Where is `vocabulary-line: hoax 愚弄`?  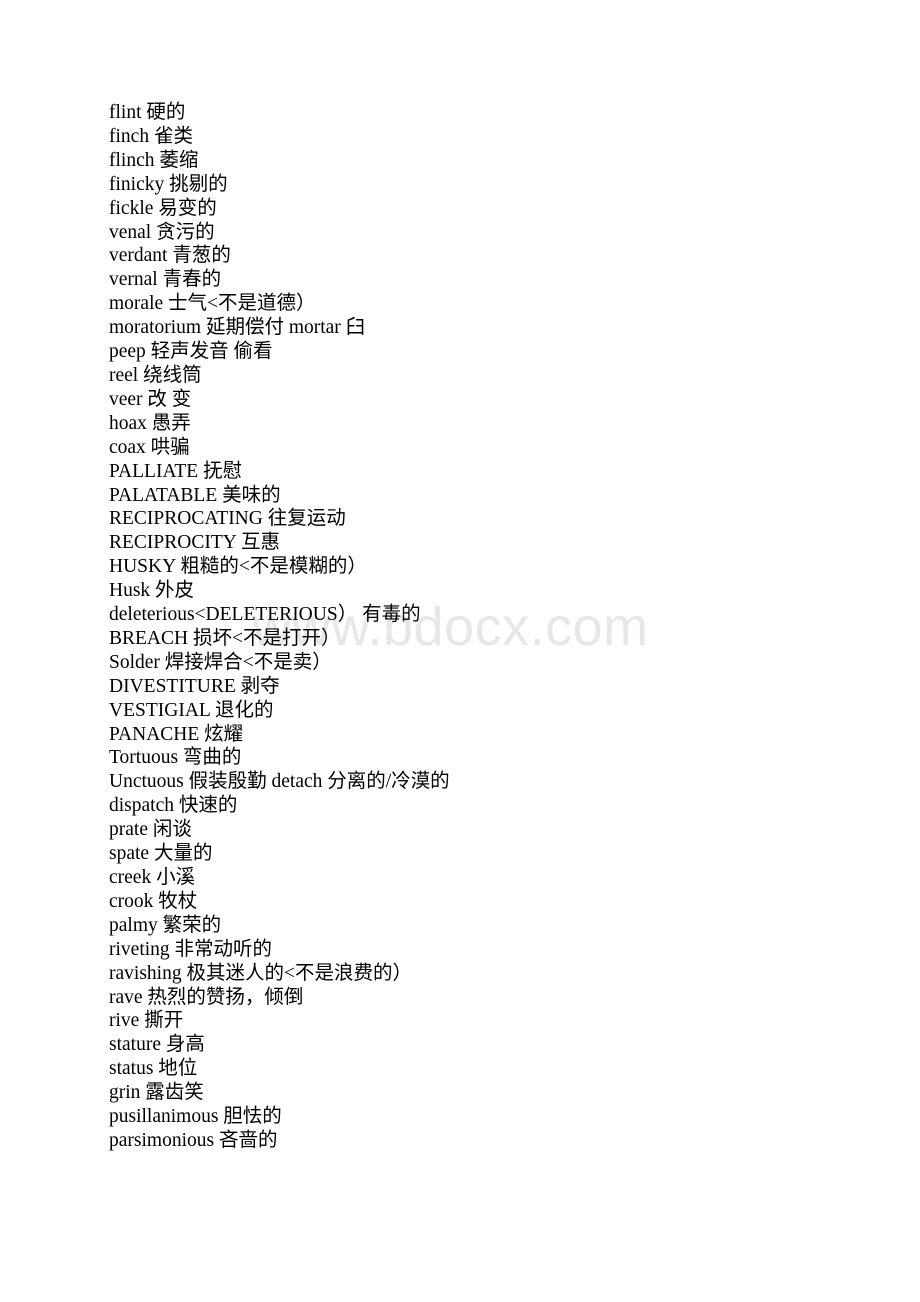
vocabulary-line: hoax 愚弄 is located at coordinates (150, 423).